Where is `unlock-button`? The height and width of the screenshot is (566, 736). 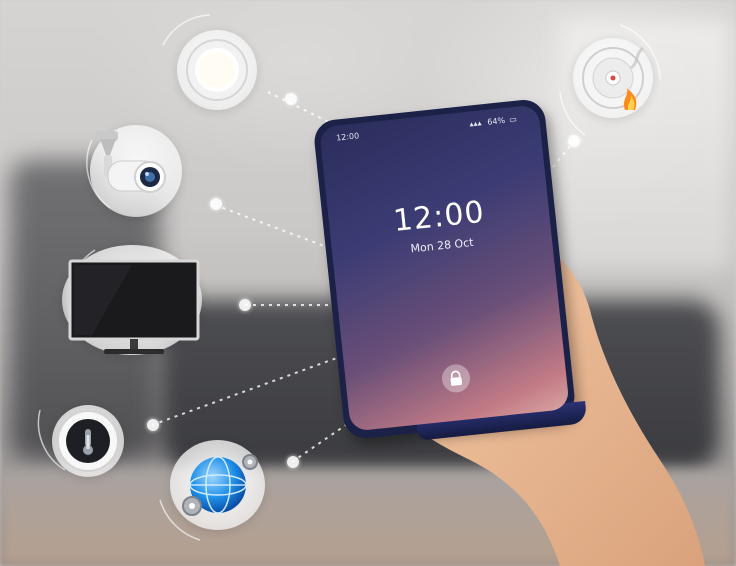
unlock-button is located at coordinates (456, 378).